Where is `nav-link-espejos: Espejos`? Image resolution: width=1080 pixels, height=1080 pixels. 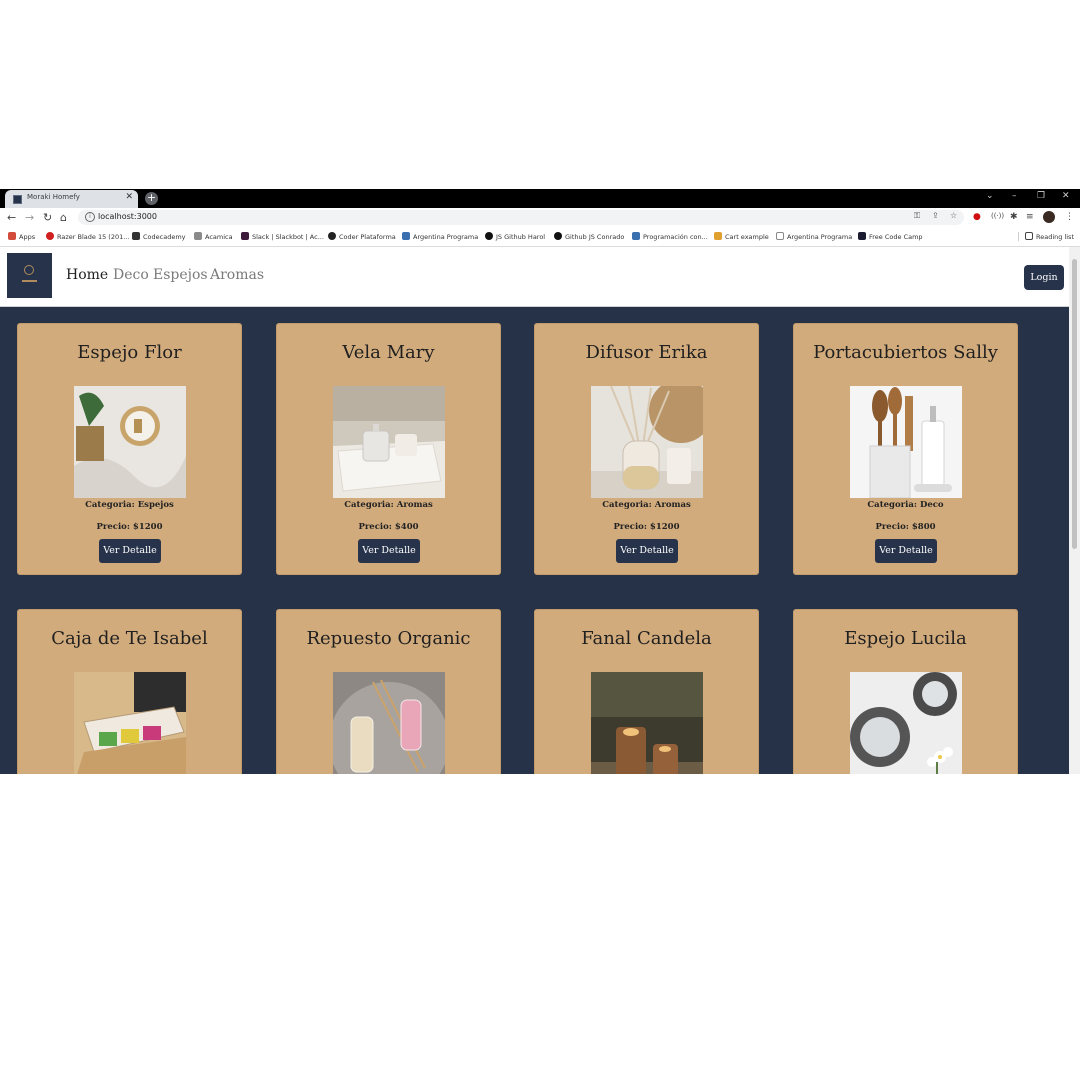
nav-link-espejos: Espejos is located at coordinates (180, 275).